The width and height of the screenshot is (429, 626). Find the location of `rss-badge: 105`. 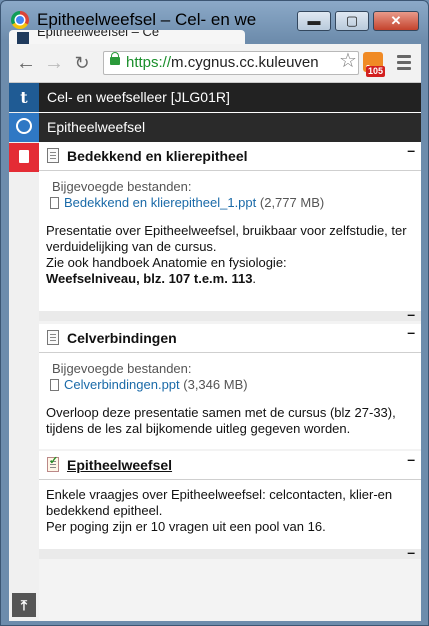

rss-badge: 105 is located at coordinates (376, 71).